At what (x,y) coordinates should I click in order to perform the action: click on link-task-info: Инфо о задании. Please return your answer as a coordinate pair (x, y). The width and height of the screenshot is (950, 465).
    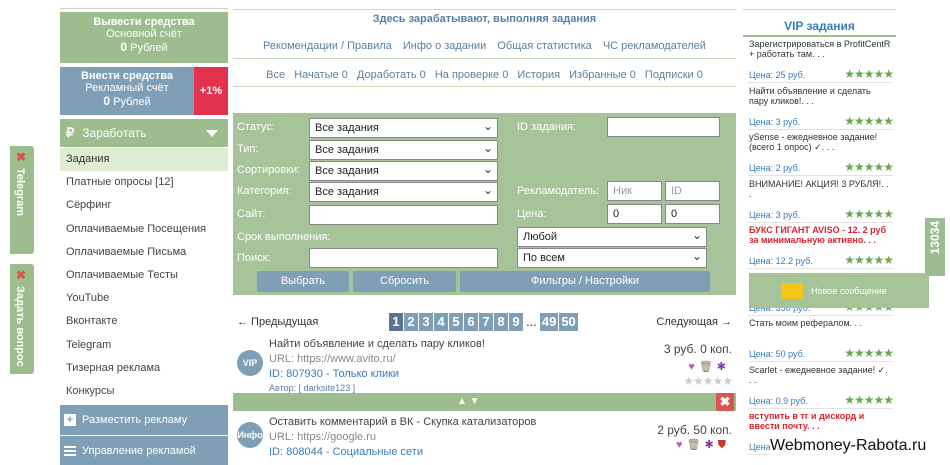
    Looking at the image, I should click on (444, 46).